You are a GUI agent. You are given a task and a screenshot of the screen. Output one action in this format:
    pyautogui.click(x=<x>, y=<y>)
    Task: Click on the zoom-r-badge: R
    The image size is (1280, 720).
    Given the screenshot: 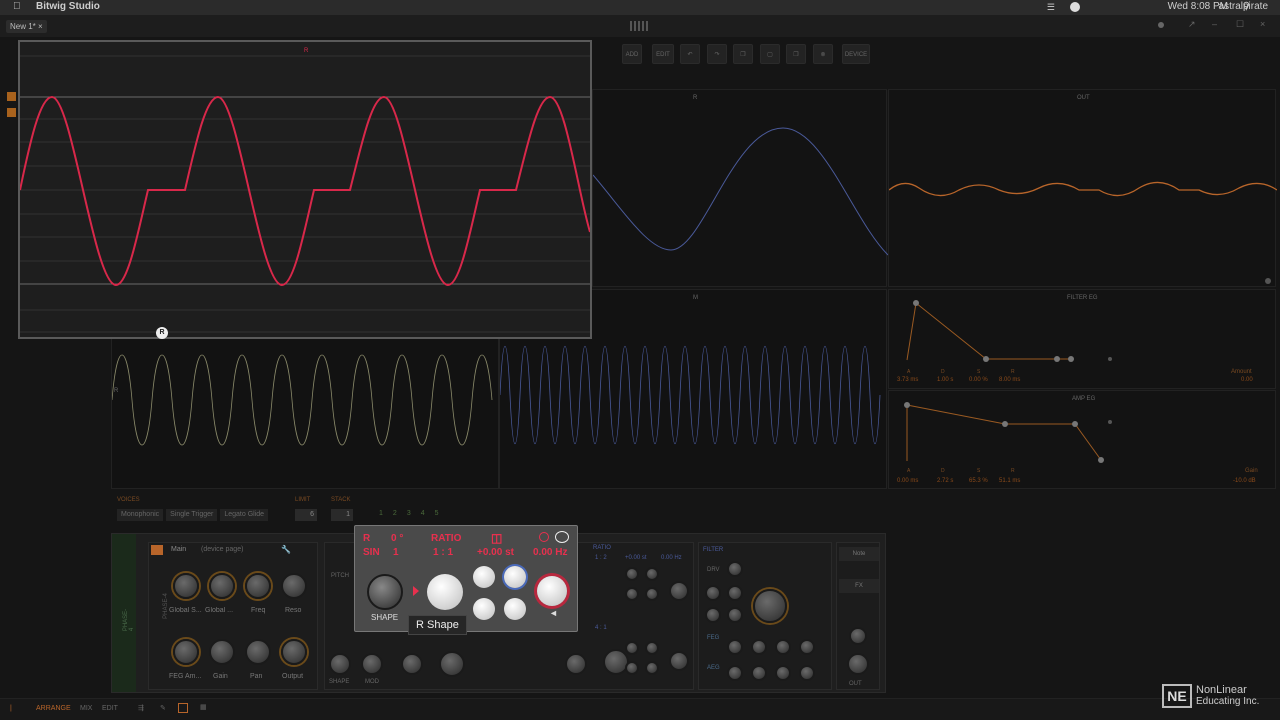 What is the action you would take?
    pyautogui.click(x=162, y=333)
    